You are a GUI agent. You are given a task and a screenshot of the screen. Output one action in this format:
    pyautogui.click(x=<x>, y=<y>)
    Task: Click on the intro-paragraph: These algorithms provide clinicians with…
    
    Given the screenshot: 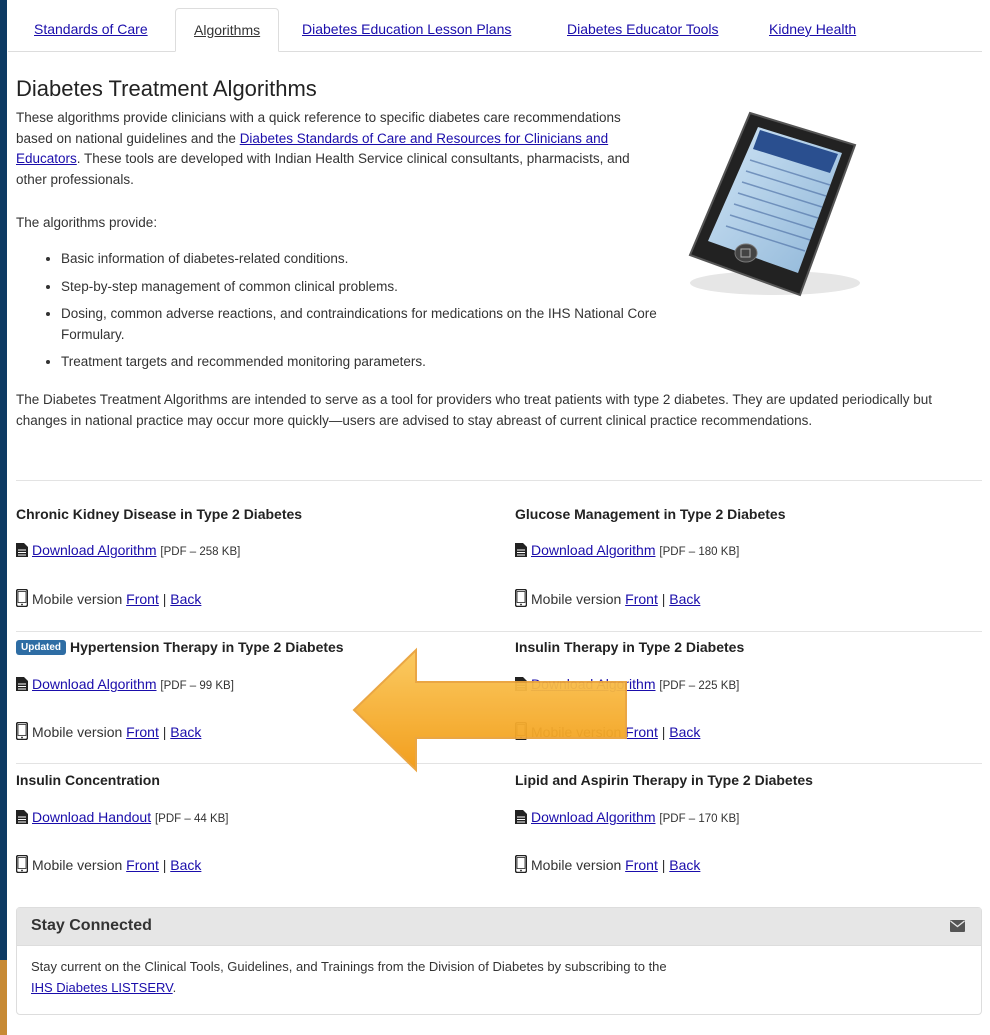 What is the action you would take?
    pyautogui.click(x=336, y=149)
    